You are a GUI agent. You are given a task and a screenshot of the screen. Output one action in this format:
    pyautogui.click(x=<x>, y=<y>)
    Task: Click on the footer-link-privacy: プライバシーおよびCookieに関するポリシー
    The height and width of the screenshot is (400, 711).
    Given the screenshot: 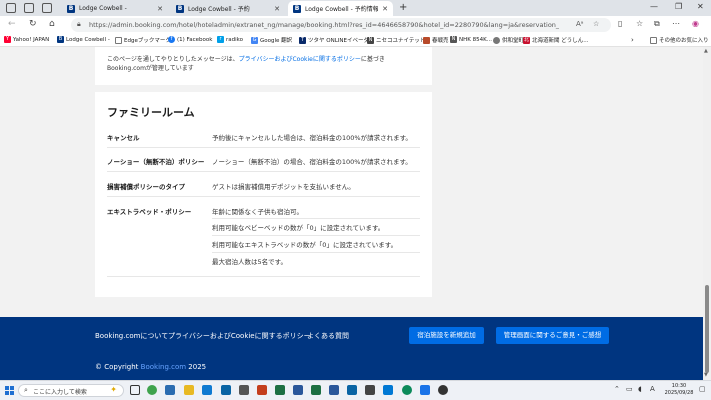 What is the action you would take?
    pyautogui.click(x=239, y=336)
    